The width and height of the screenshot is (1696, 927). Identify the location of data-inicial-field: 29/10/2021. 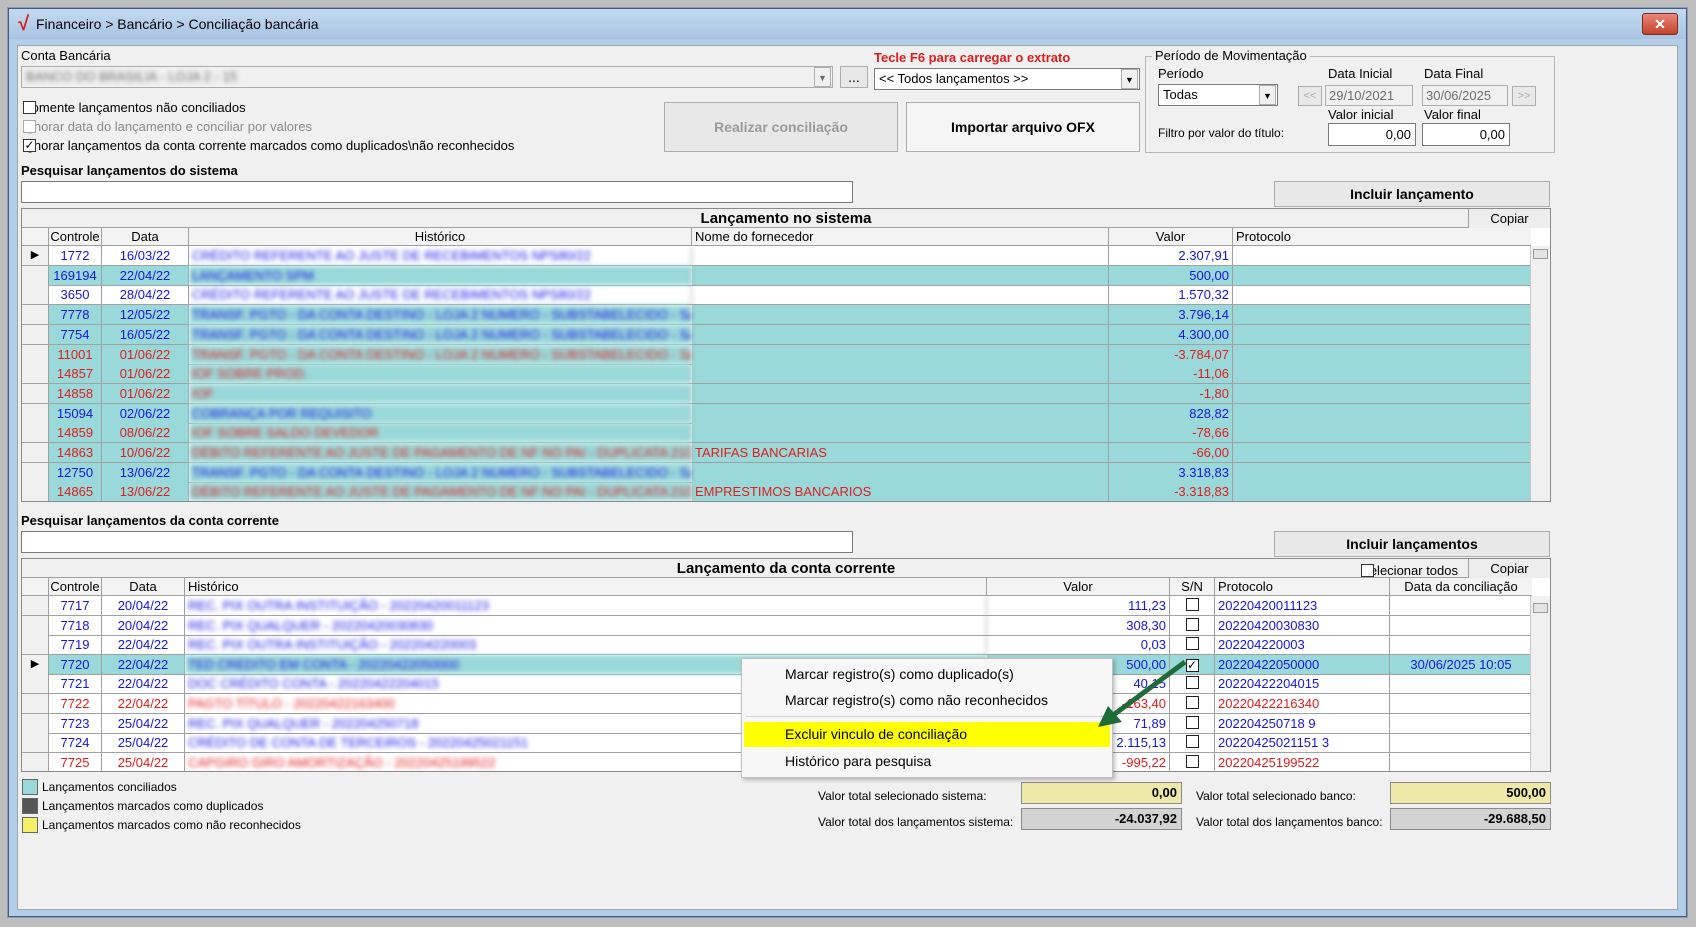
(1369, 95).